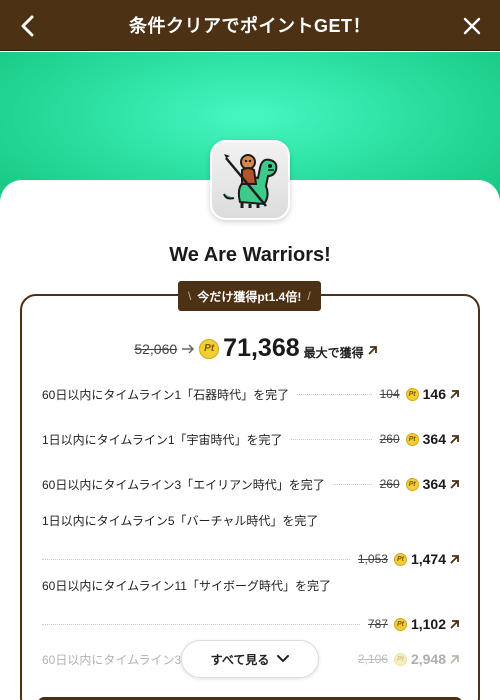 This screenshot has width=500, height=700. What do you see at coordinates (251, 539) in the screenshot?
I see `task-row: 1日以内にタイムライン5「バーチャル時代」を完了 1,053 Pt 1,474` at bounding box center [251, 539].